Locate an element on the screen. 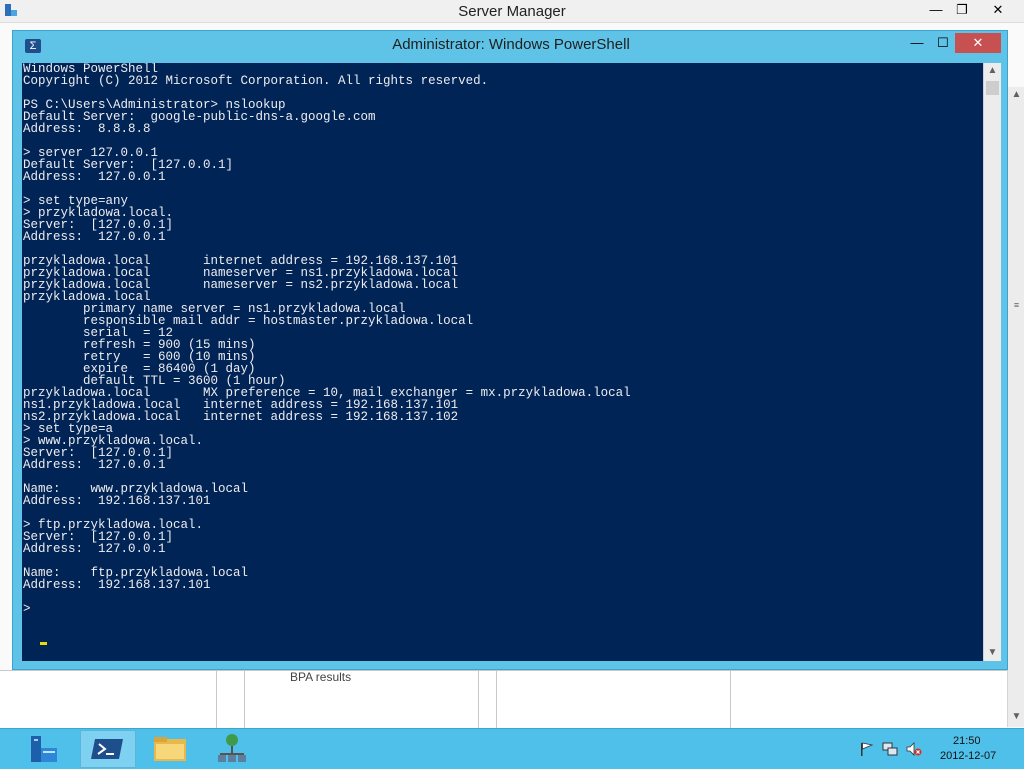 Image resolution: width=1024 pixels, height=773 pixels. console-cursor is located at coordinates (43, 643).